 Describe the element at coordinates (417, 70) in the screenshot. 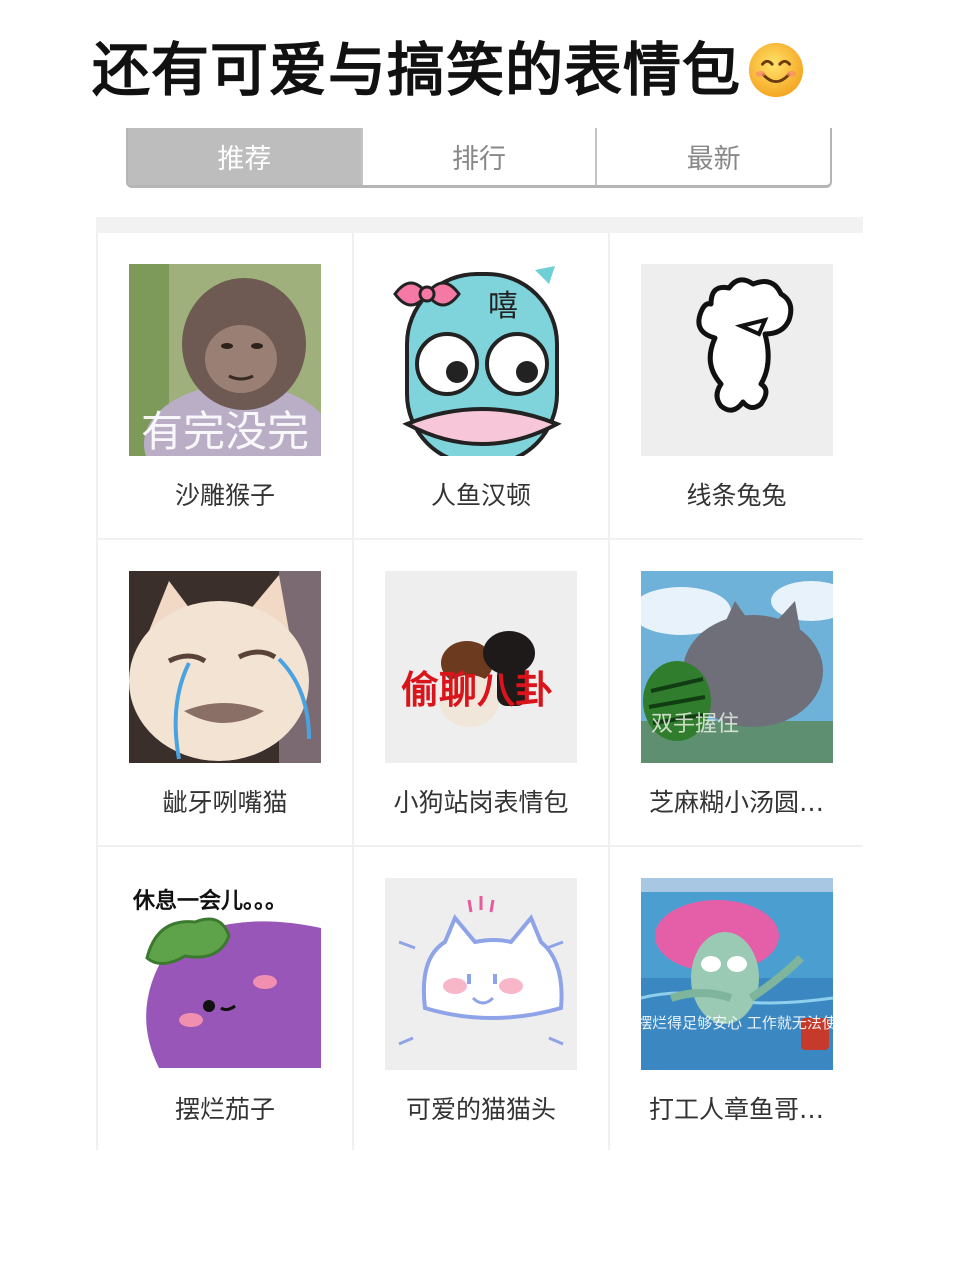

I see `headline-text: 还有可爱与搞笑的表情包` at that location.